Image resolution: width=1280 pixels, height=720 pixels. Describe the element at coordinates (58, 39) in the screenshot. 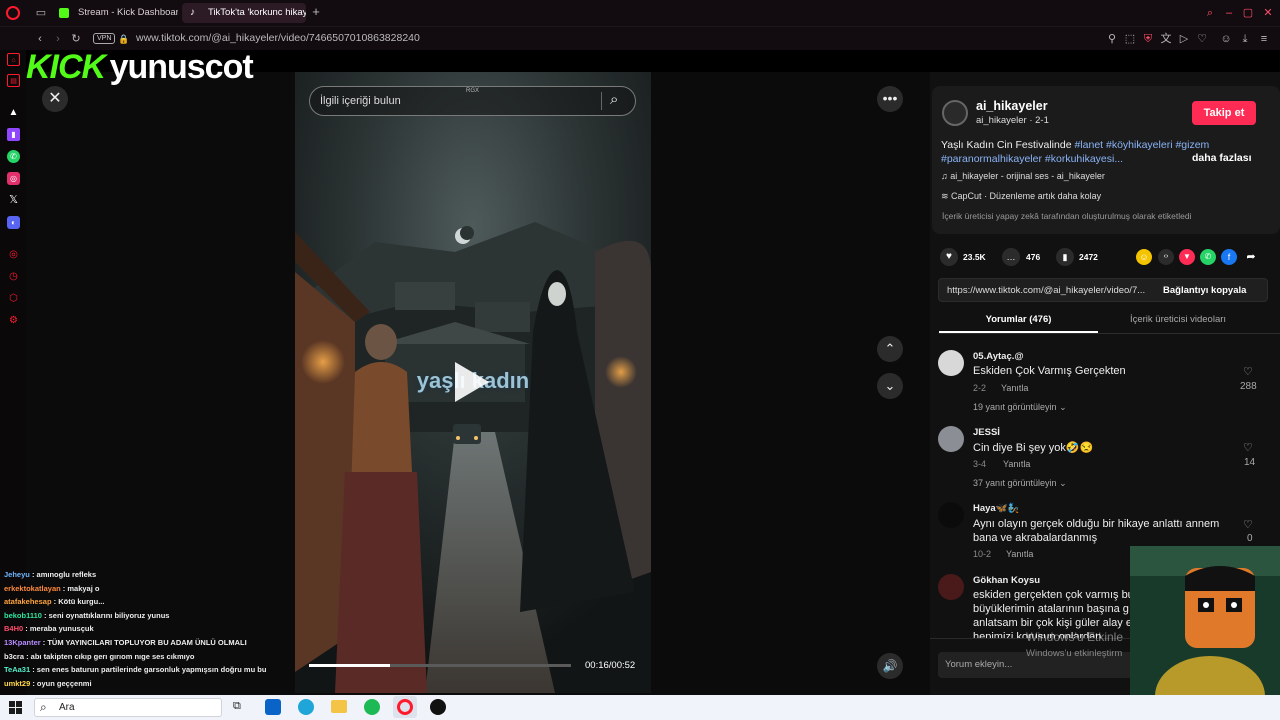

I see `forward-icon: ›` at that location.